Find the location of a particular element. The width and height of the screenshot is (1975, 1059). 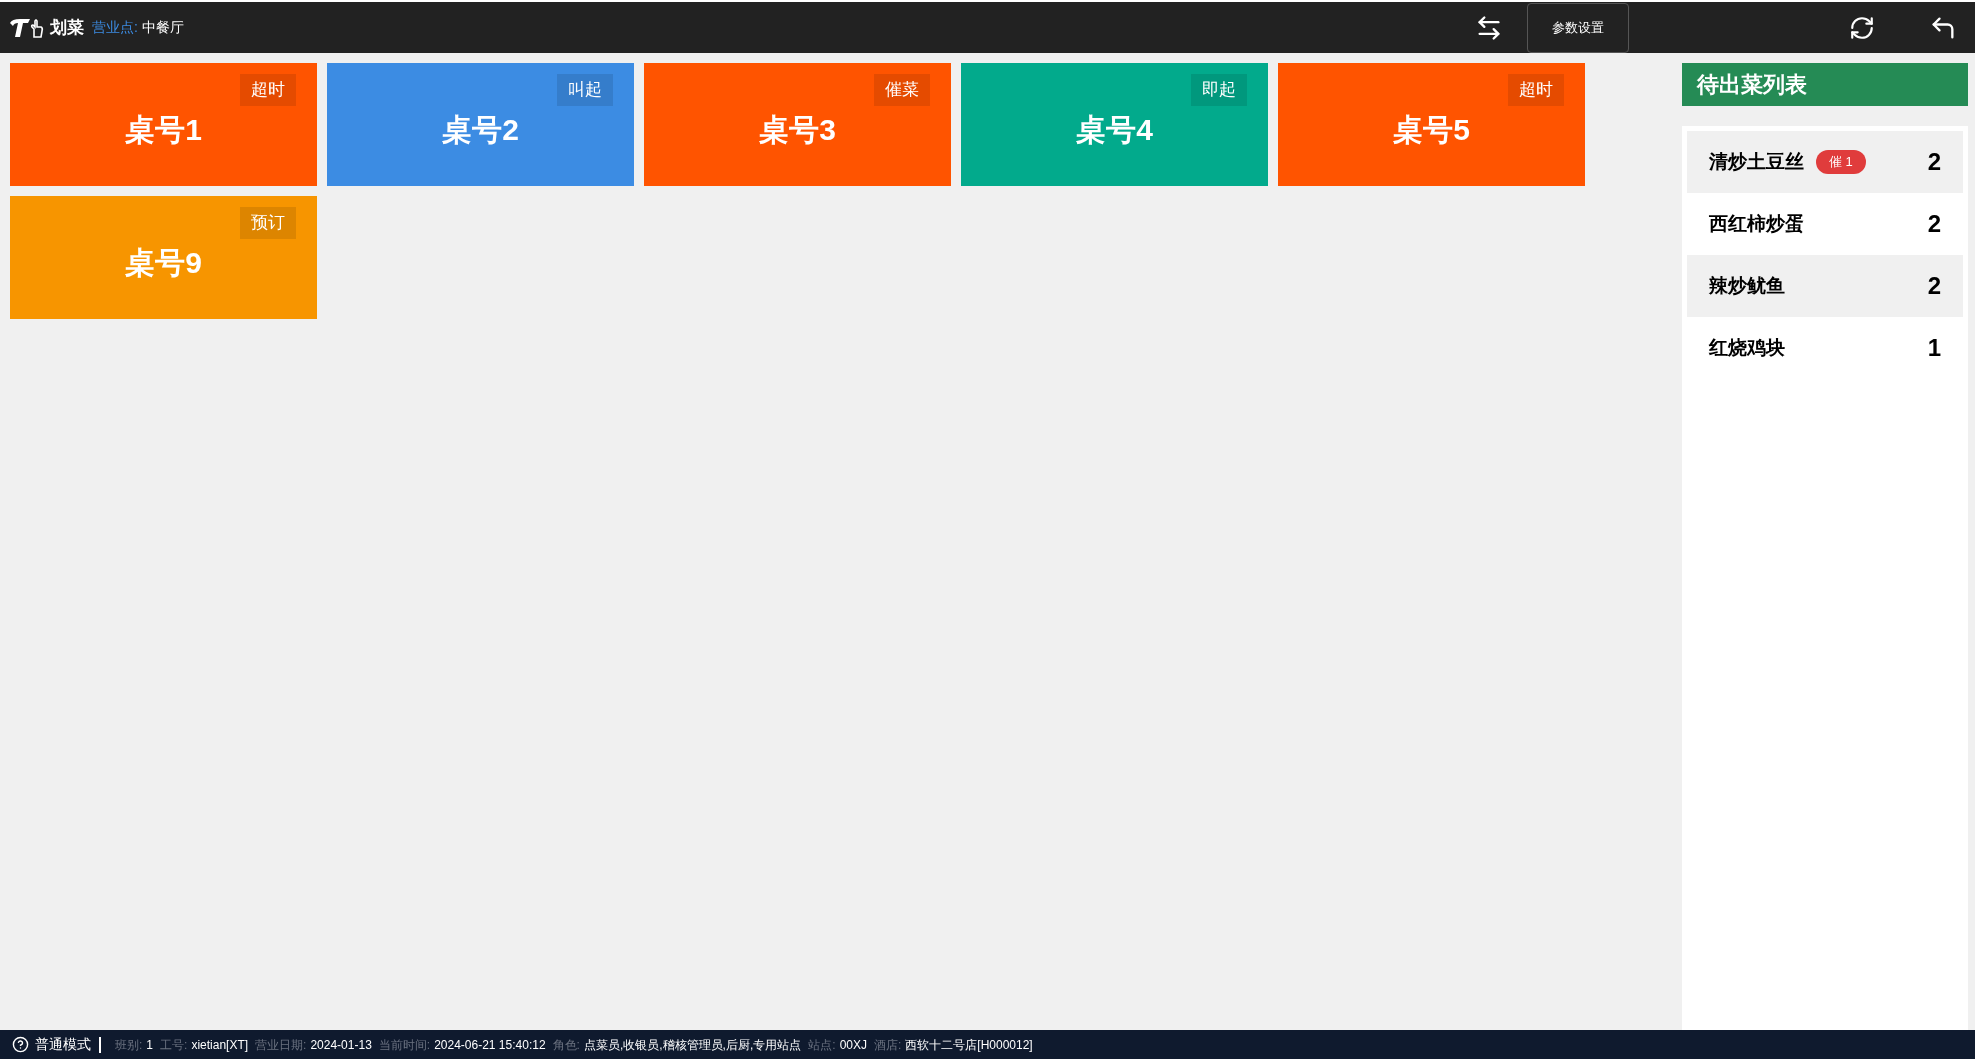

status-value: 2024-06-21 15:40:12 is located at coordinates (490, 1045).